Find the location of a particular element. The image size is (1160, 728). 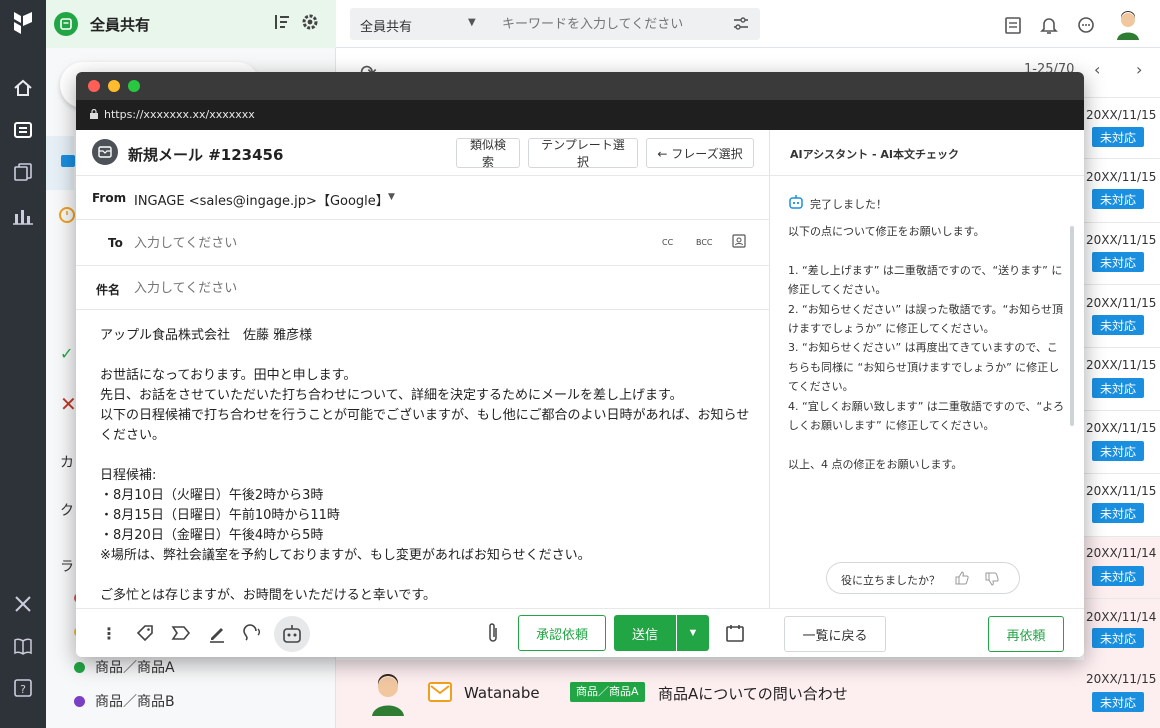

documents-icon is located at coordinates (23, 172).